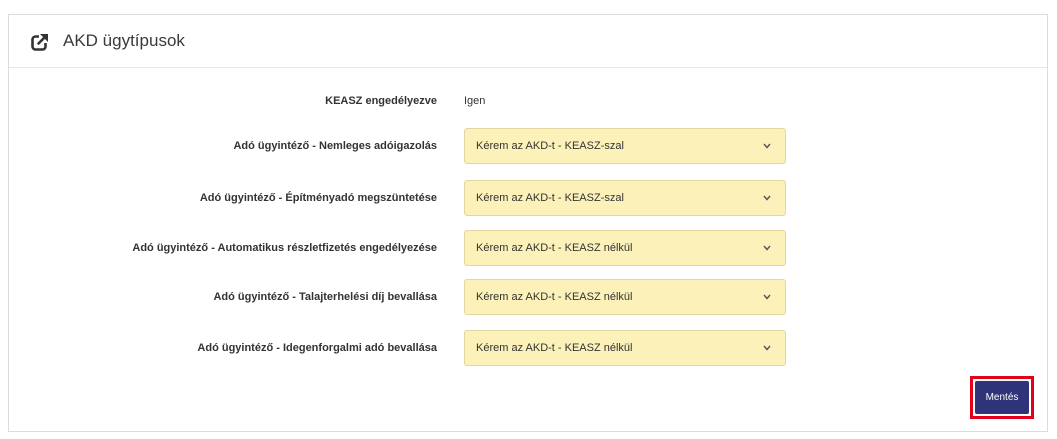 Image resolution: width=1057 pixels, height=439 pixels. Describe the element at coordinates (1002, 397) in the screenshot. I see `save-button: Mentés` at that location.